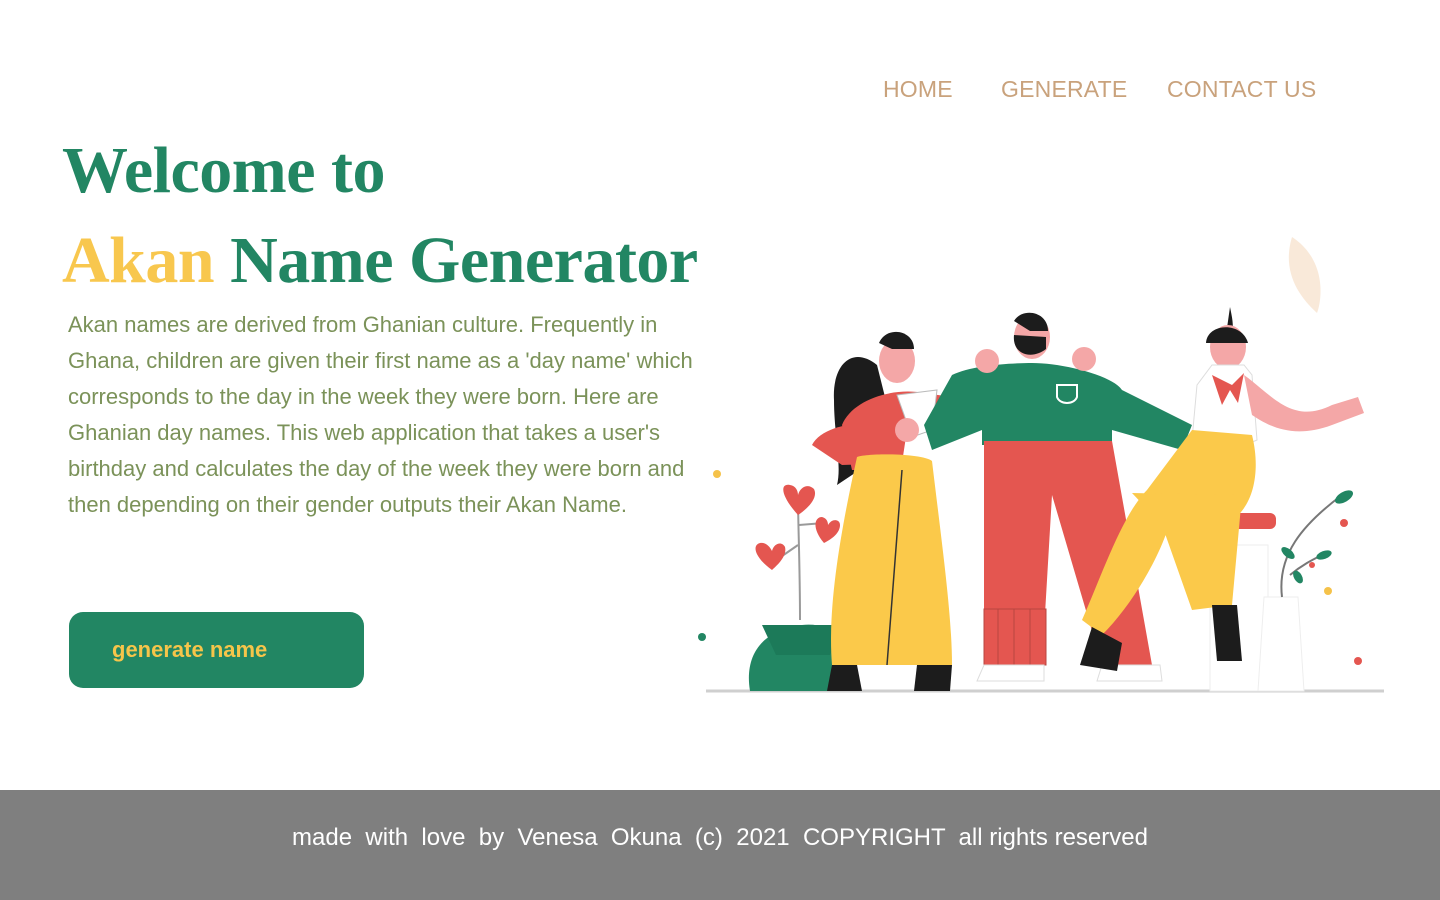  What do you see at coordinates (216, 650) in the screenshot?
I see `generate-name-button: generate name` at bounding box center [216, 650].